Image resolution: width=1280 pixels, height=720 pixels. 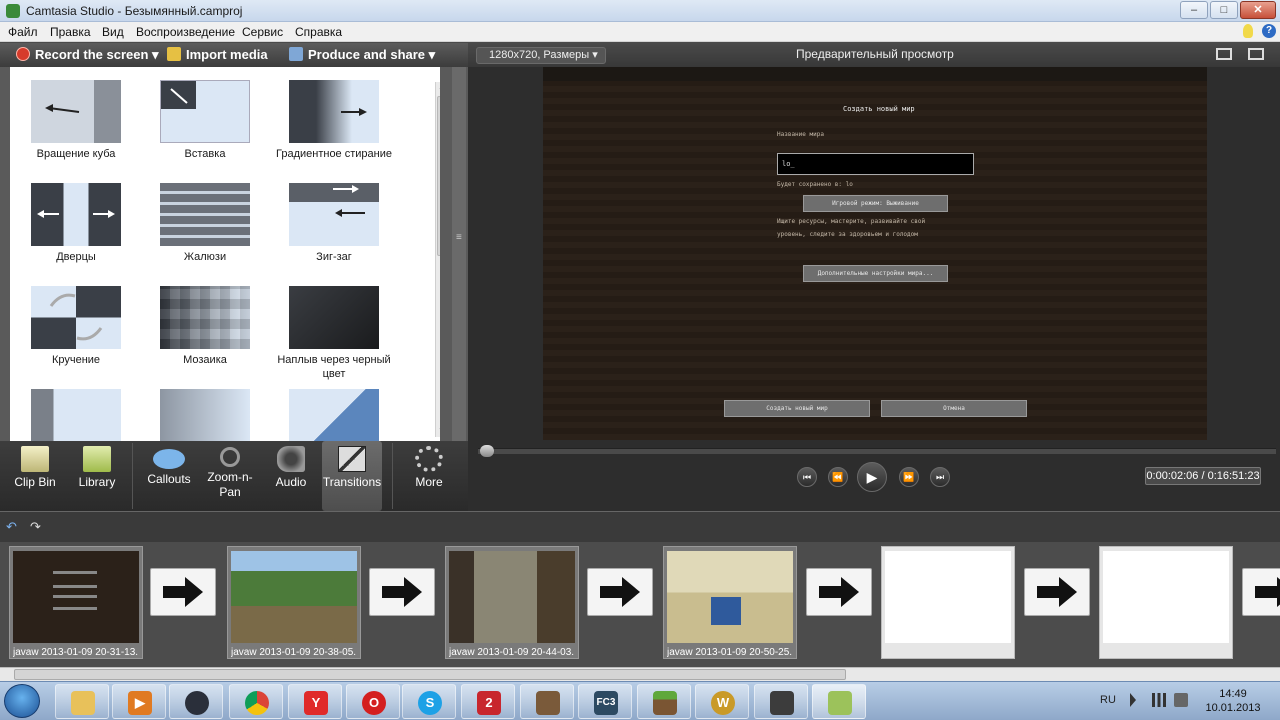 I want to click on transition-tile-doors: Дверцы, so click(x=76, y=223).